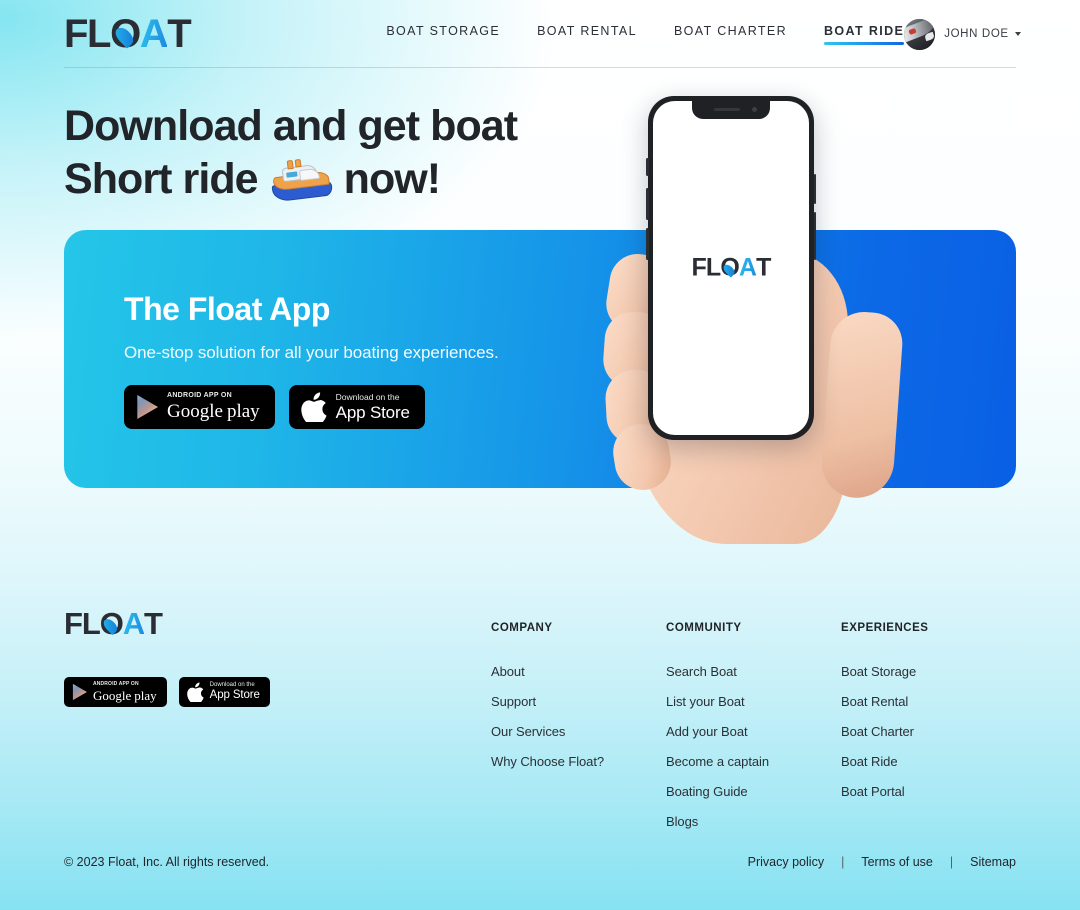  Describe the element at coordinates (392, 178) in the screenshot. I see `hero-line-2-after: now!` at that location.